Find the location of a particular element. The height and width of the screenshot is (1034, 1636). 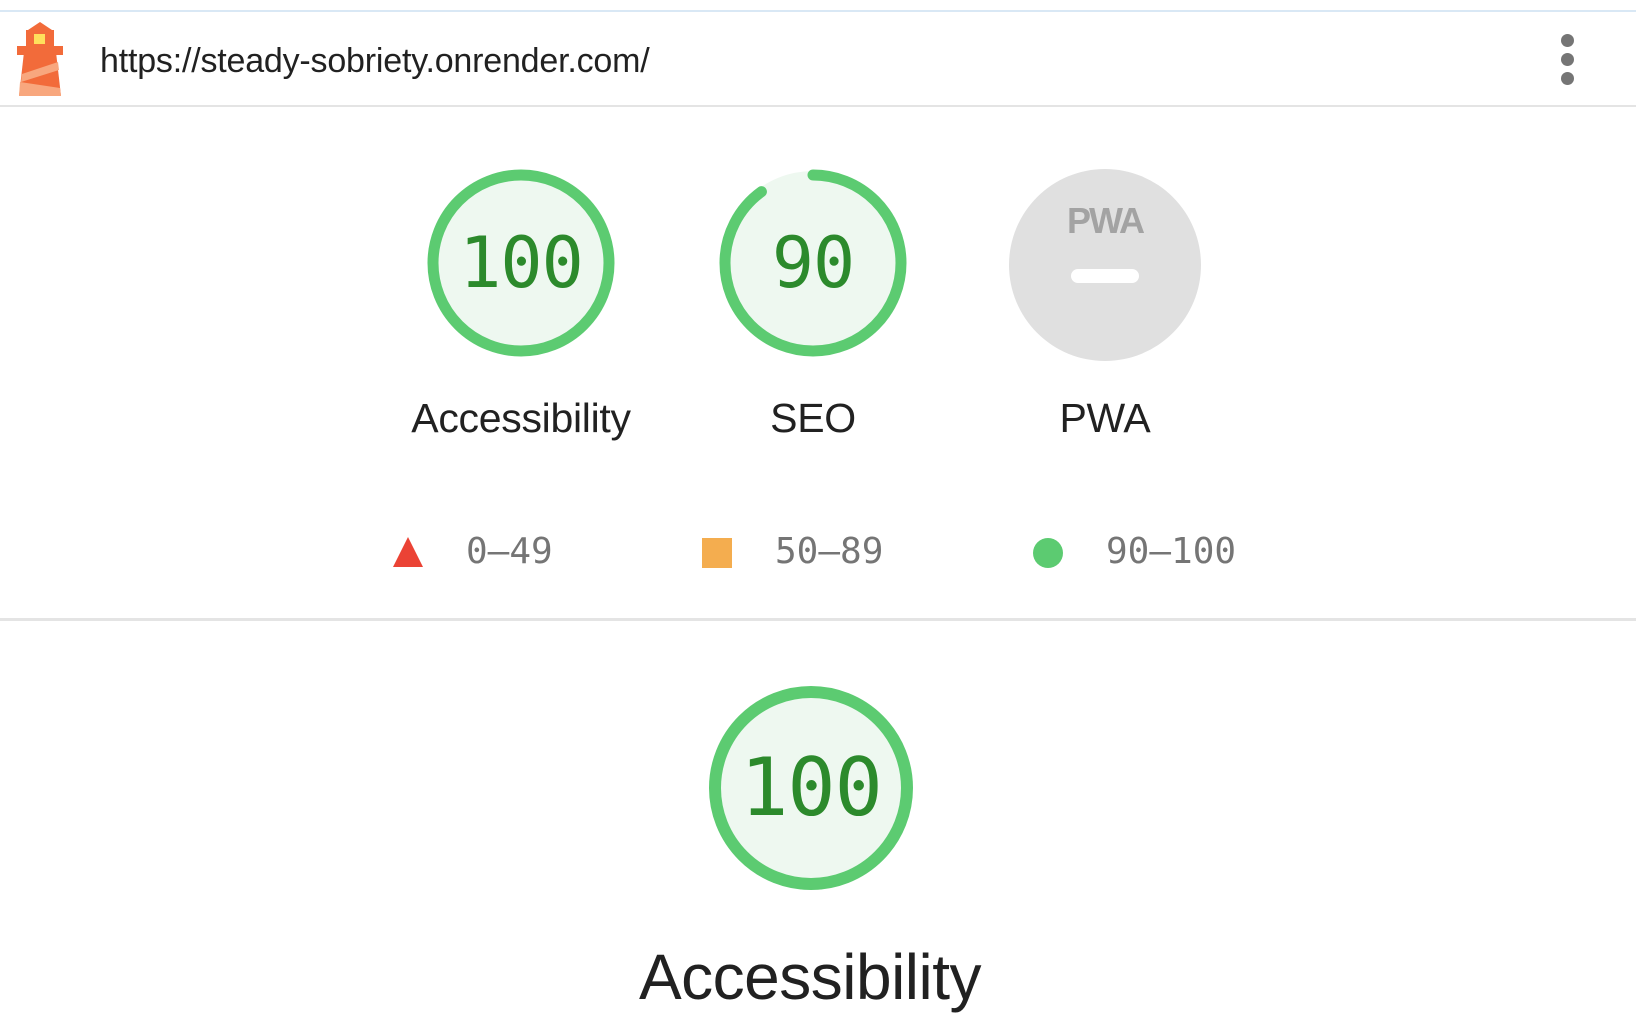

section-divider is located at coordinates (818, 619).